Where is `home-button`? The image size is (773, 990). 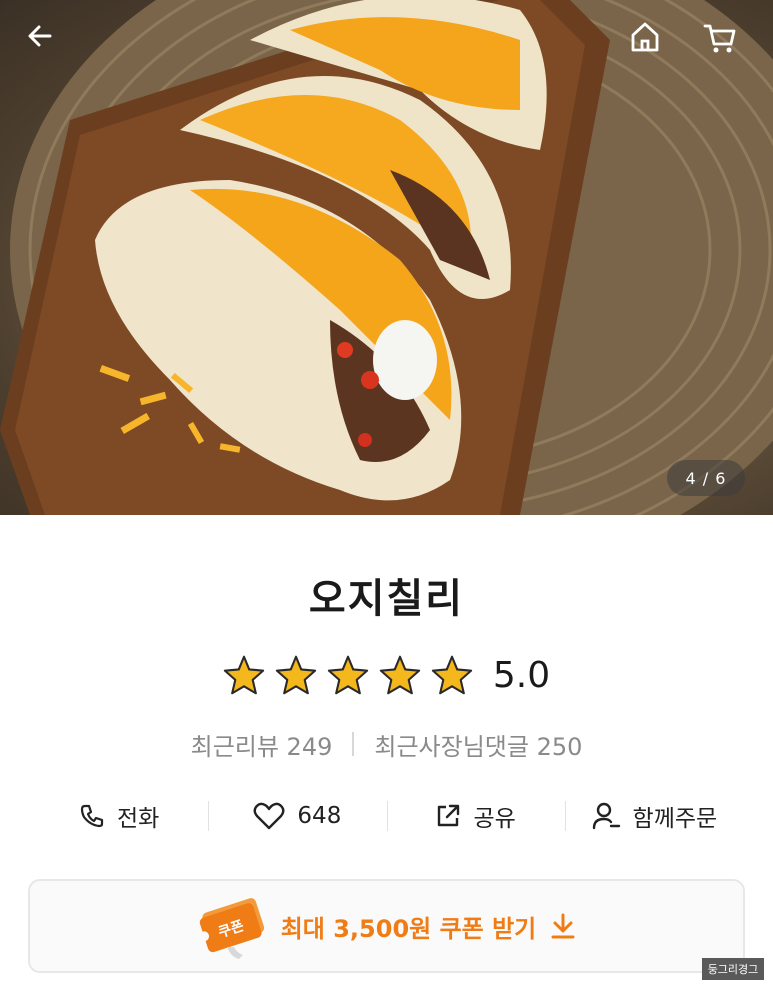 home-button is located at coordinates (650, 42).